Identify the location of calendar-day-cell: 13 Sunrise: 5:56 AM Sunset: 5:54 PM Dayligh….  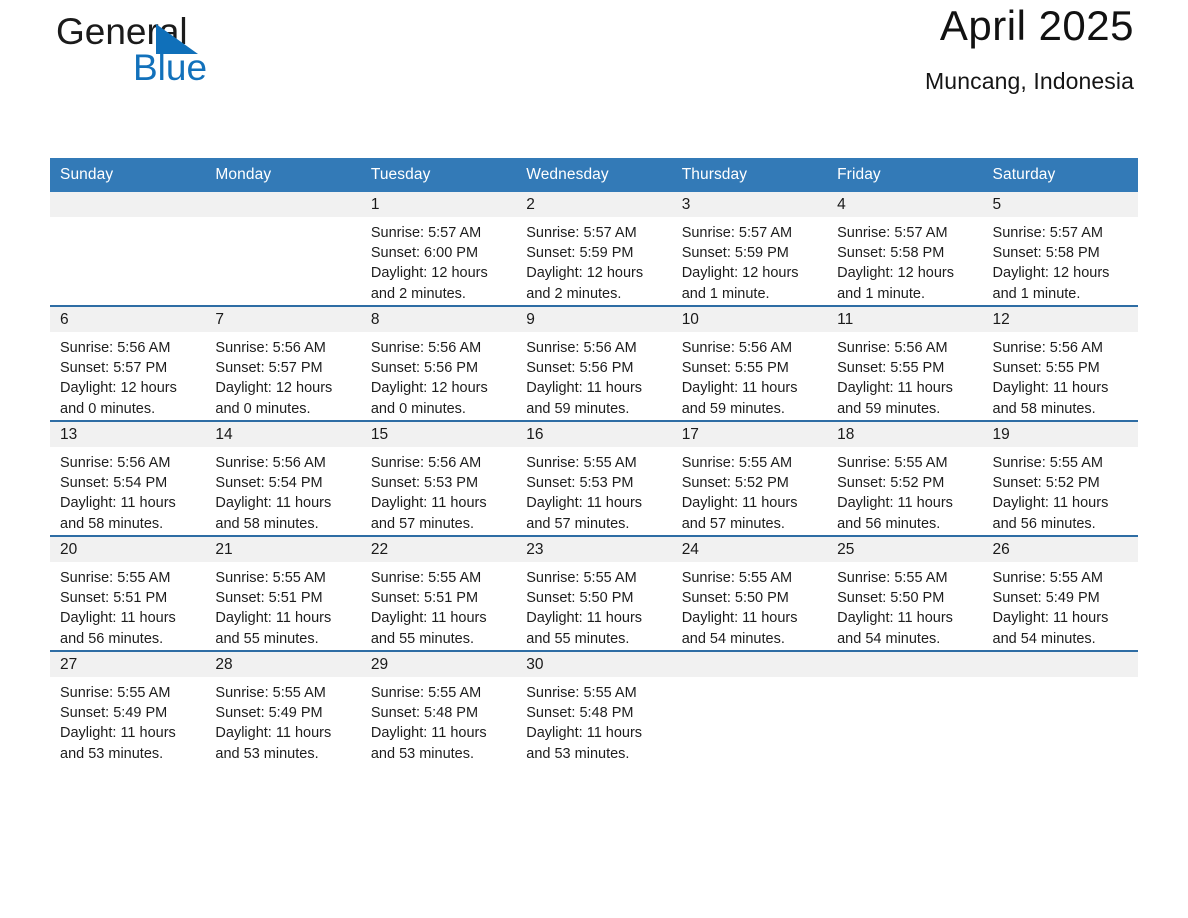
(128, 478).